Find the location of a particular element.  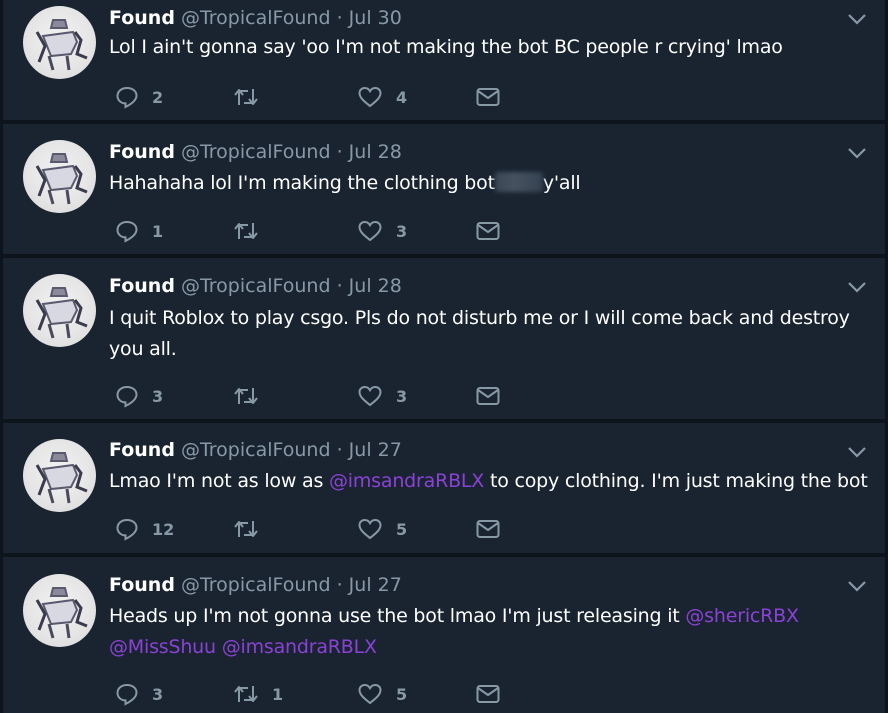

retweet-button: 1 is located at coordinates (258, 694).